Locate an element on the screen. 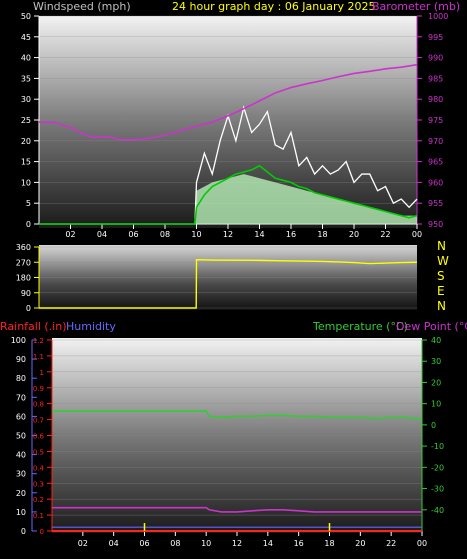 The width and height of the screenshot is (467, 559). windspeed-tick-label: 50 is located at coordinates (26, 16).